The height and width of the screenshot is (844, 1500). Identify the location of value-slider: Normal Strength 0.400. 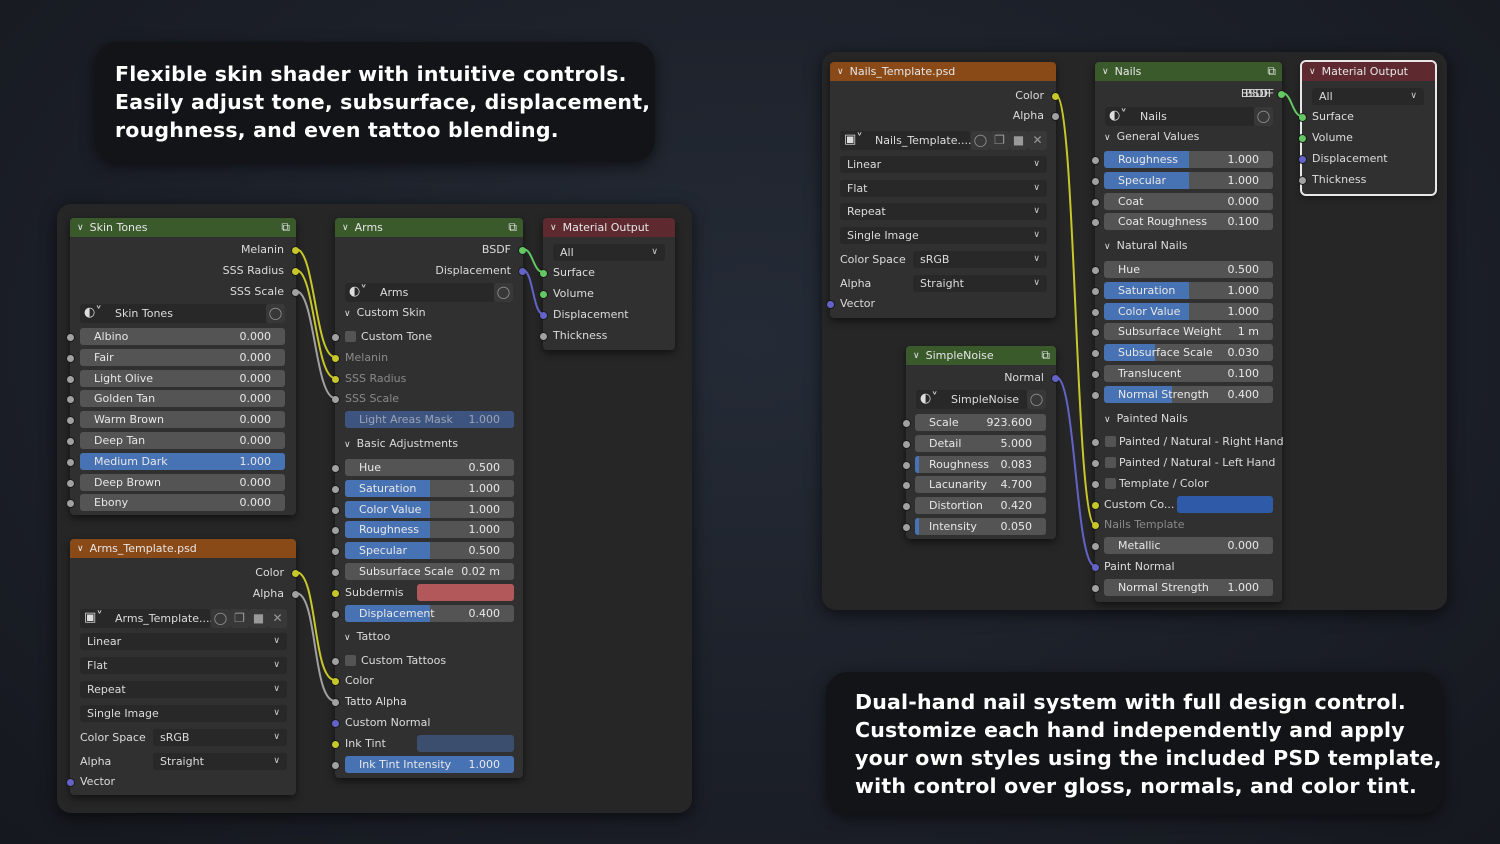
(1188, 394).